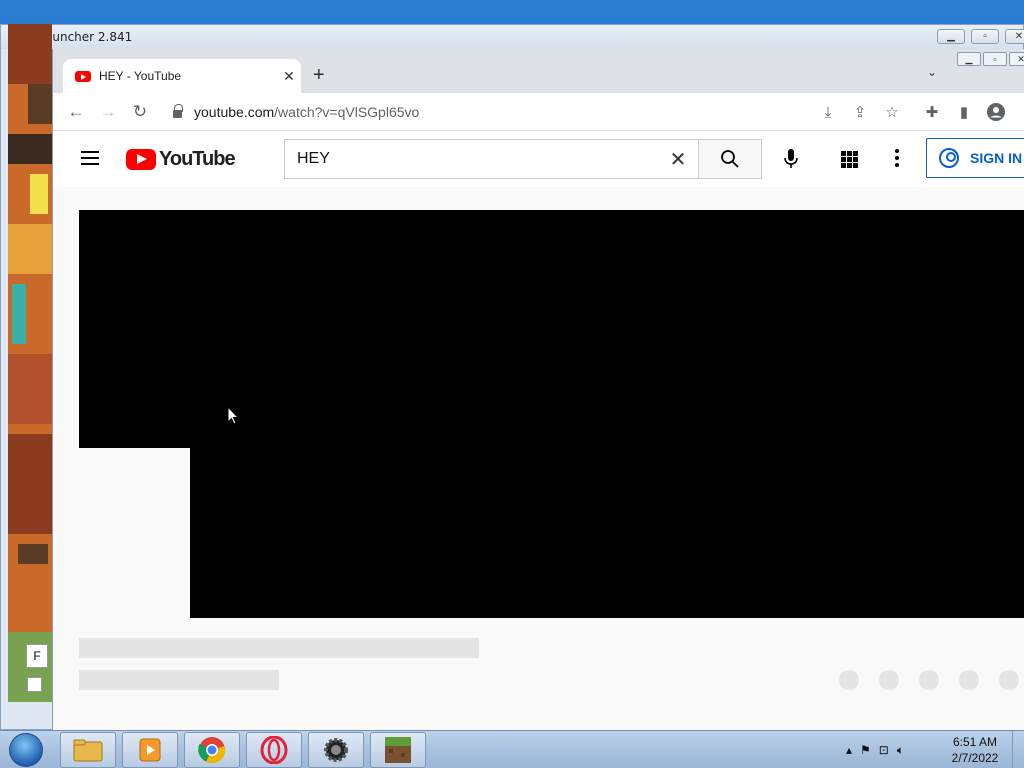  Describe the element at coordinates (860, 112) in the screenshot. I see `share-icon: ⇪` at that location.